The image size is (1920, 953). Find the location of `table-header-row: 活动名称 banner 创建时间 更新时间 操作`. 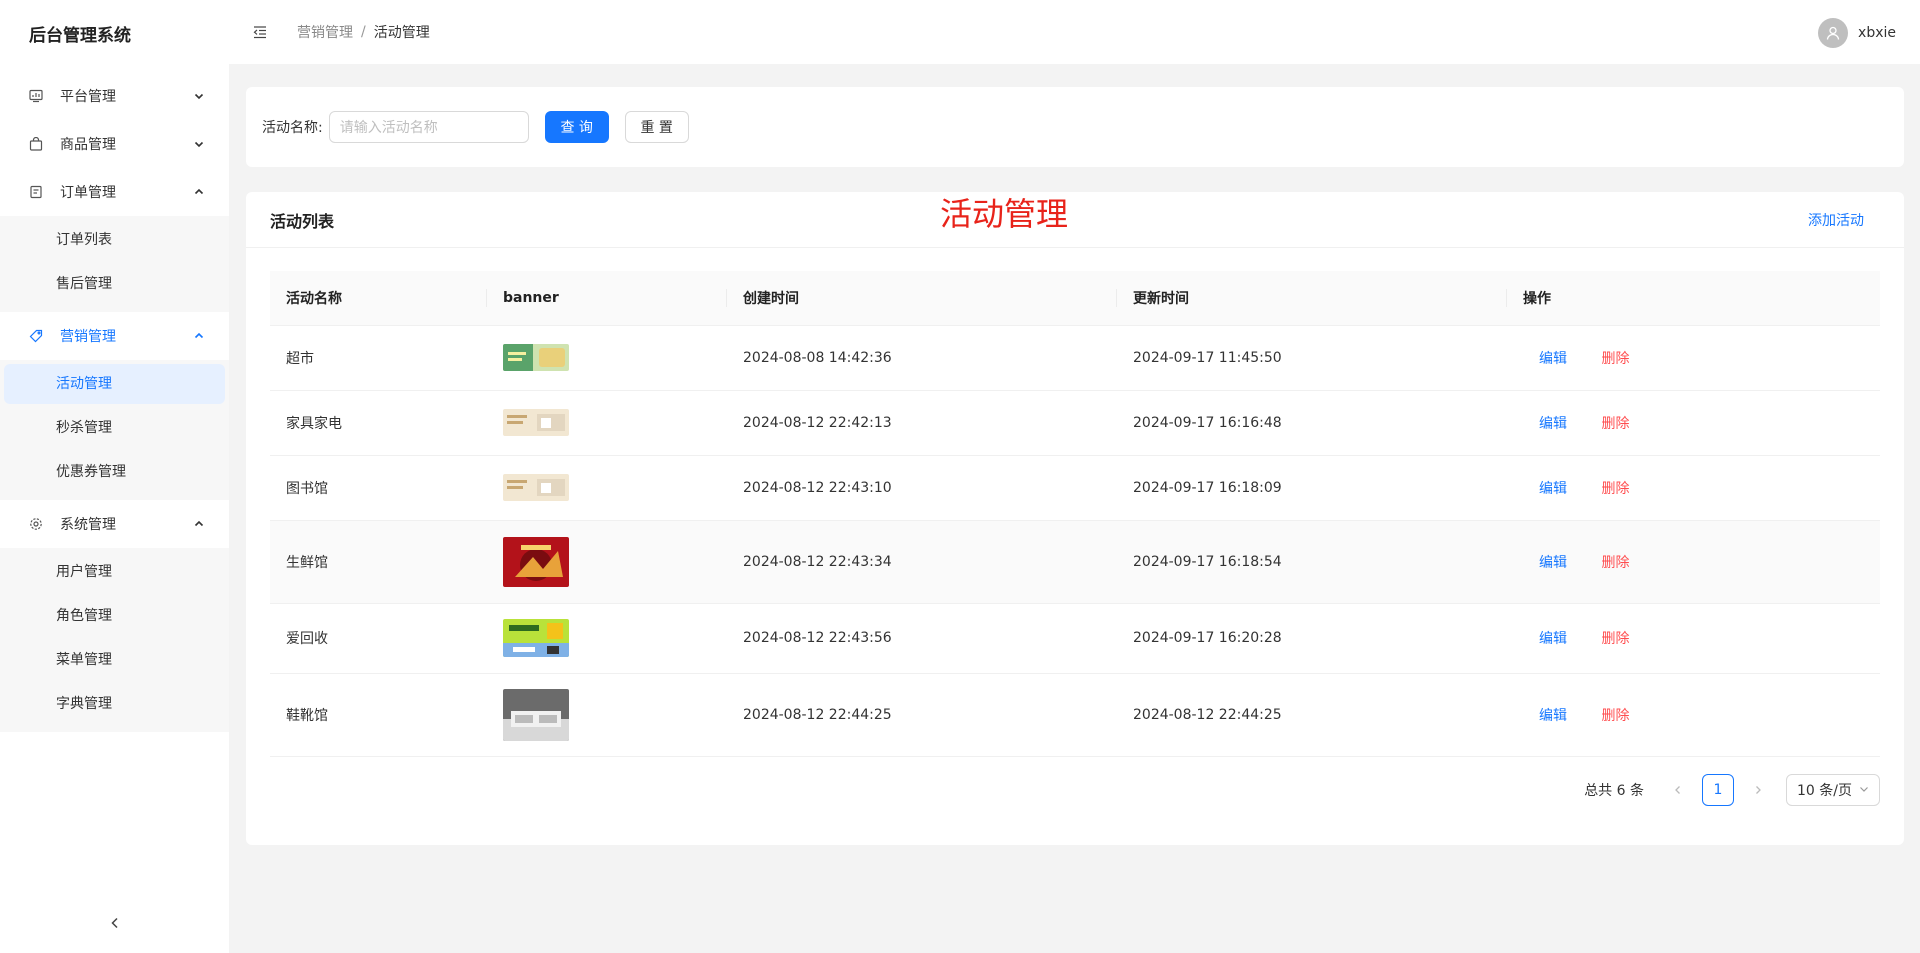

table-header-row: 活动名称 banner 创建时间 更新时间 操作 is located at coordinates (1075, 298).